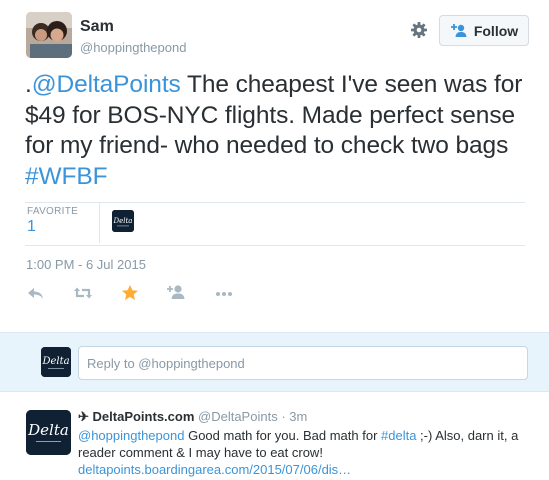  Describe the element at coordinates (49, 35) in the screenshot. I see `author-avatar` at that location.